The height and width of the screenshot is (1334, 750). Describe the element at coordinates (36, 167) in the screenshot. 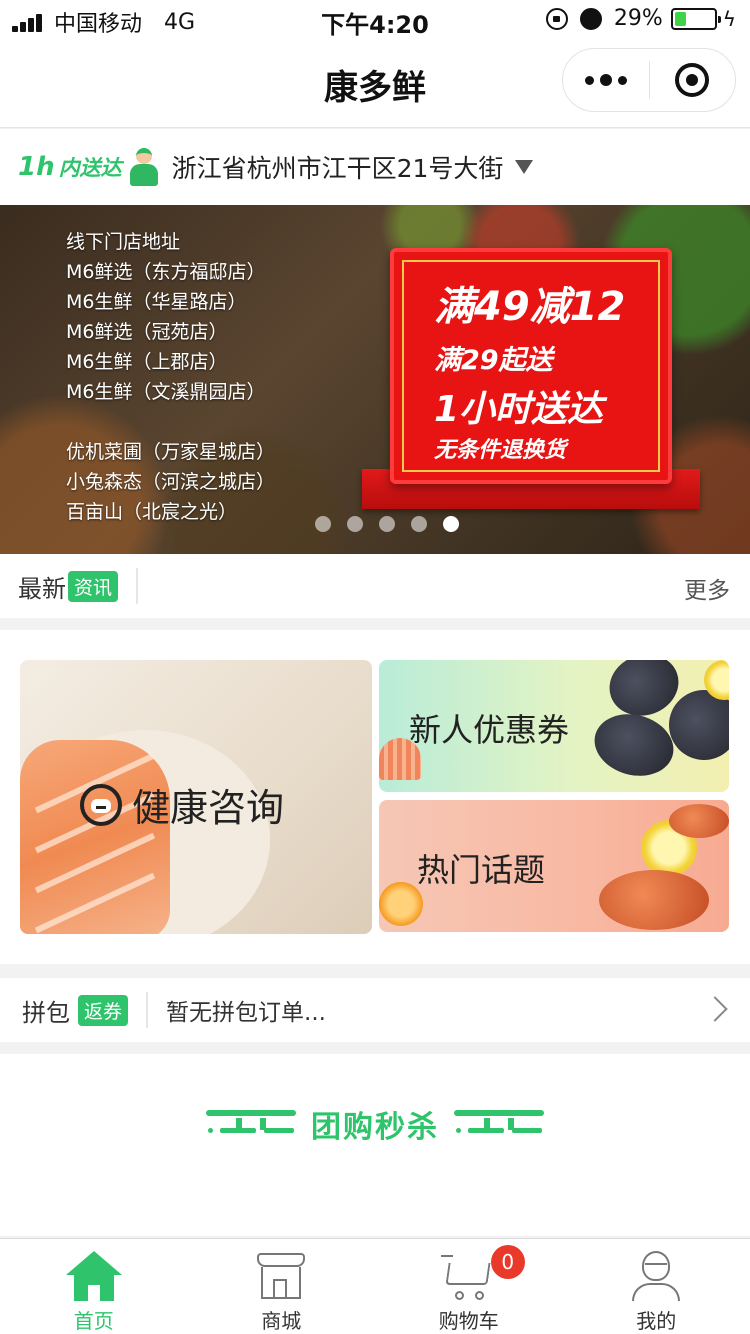

I see `delivery-speed: 1h` at that location.